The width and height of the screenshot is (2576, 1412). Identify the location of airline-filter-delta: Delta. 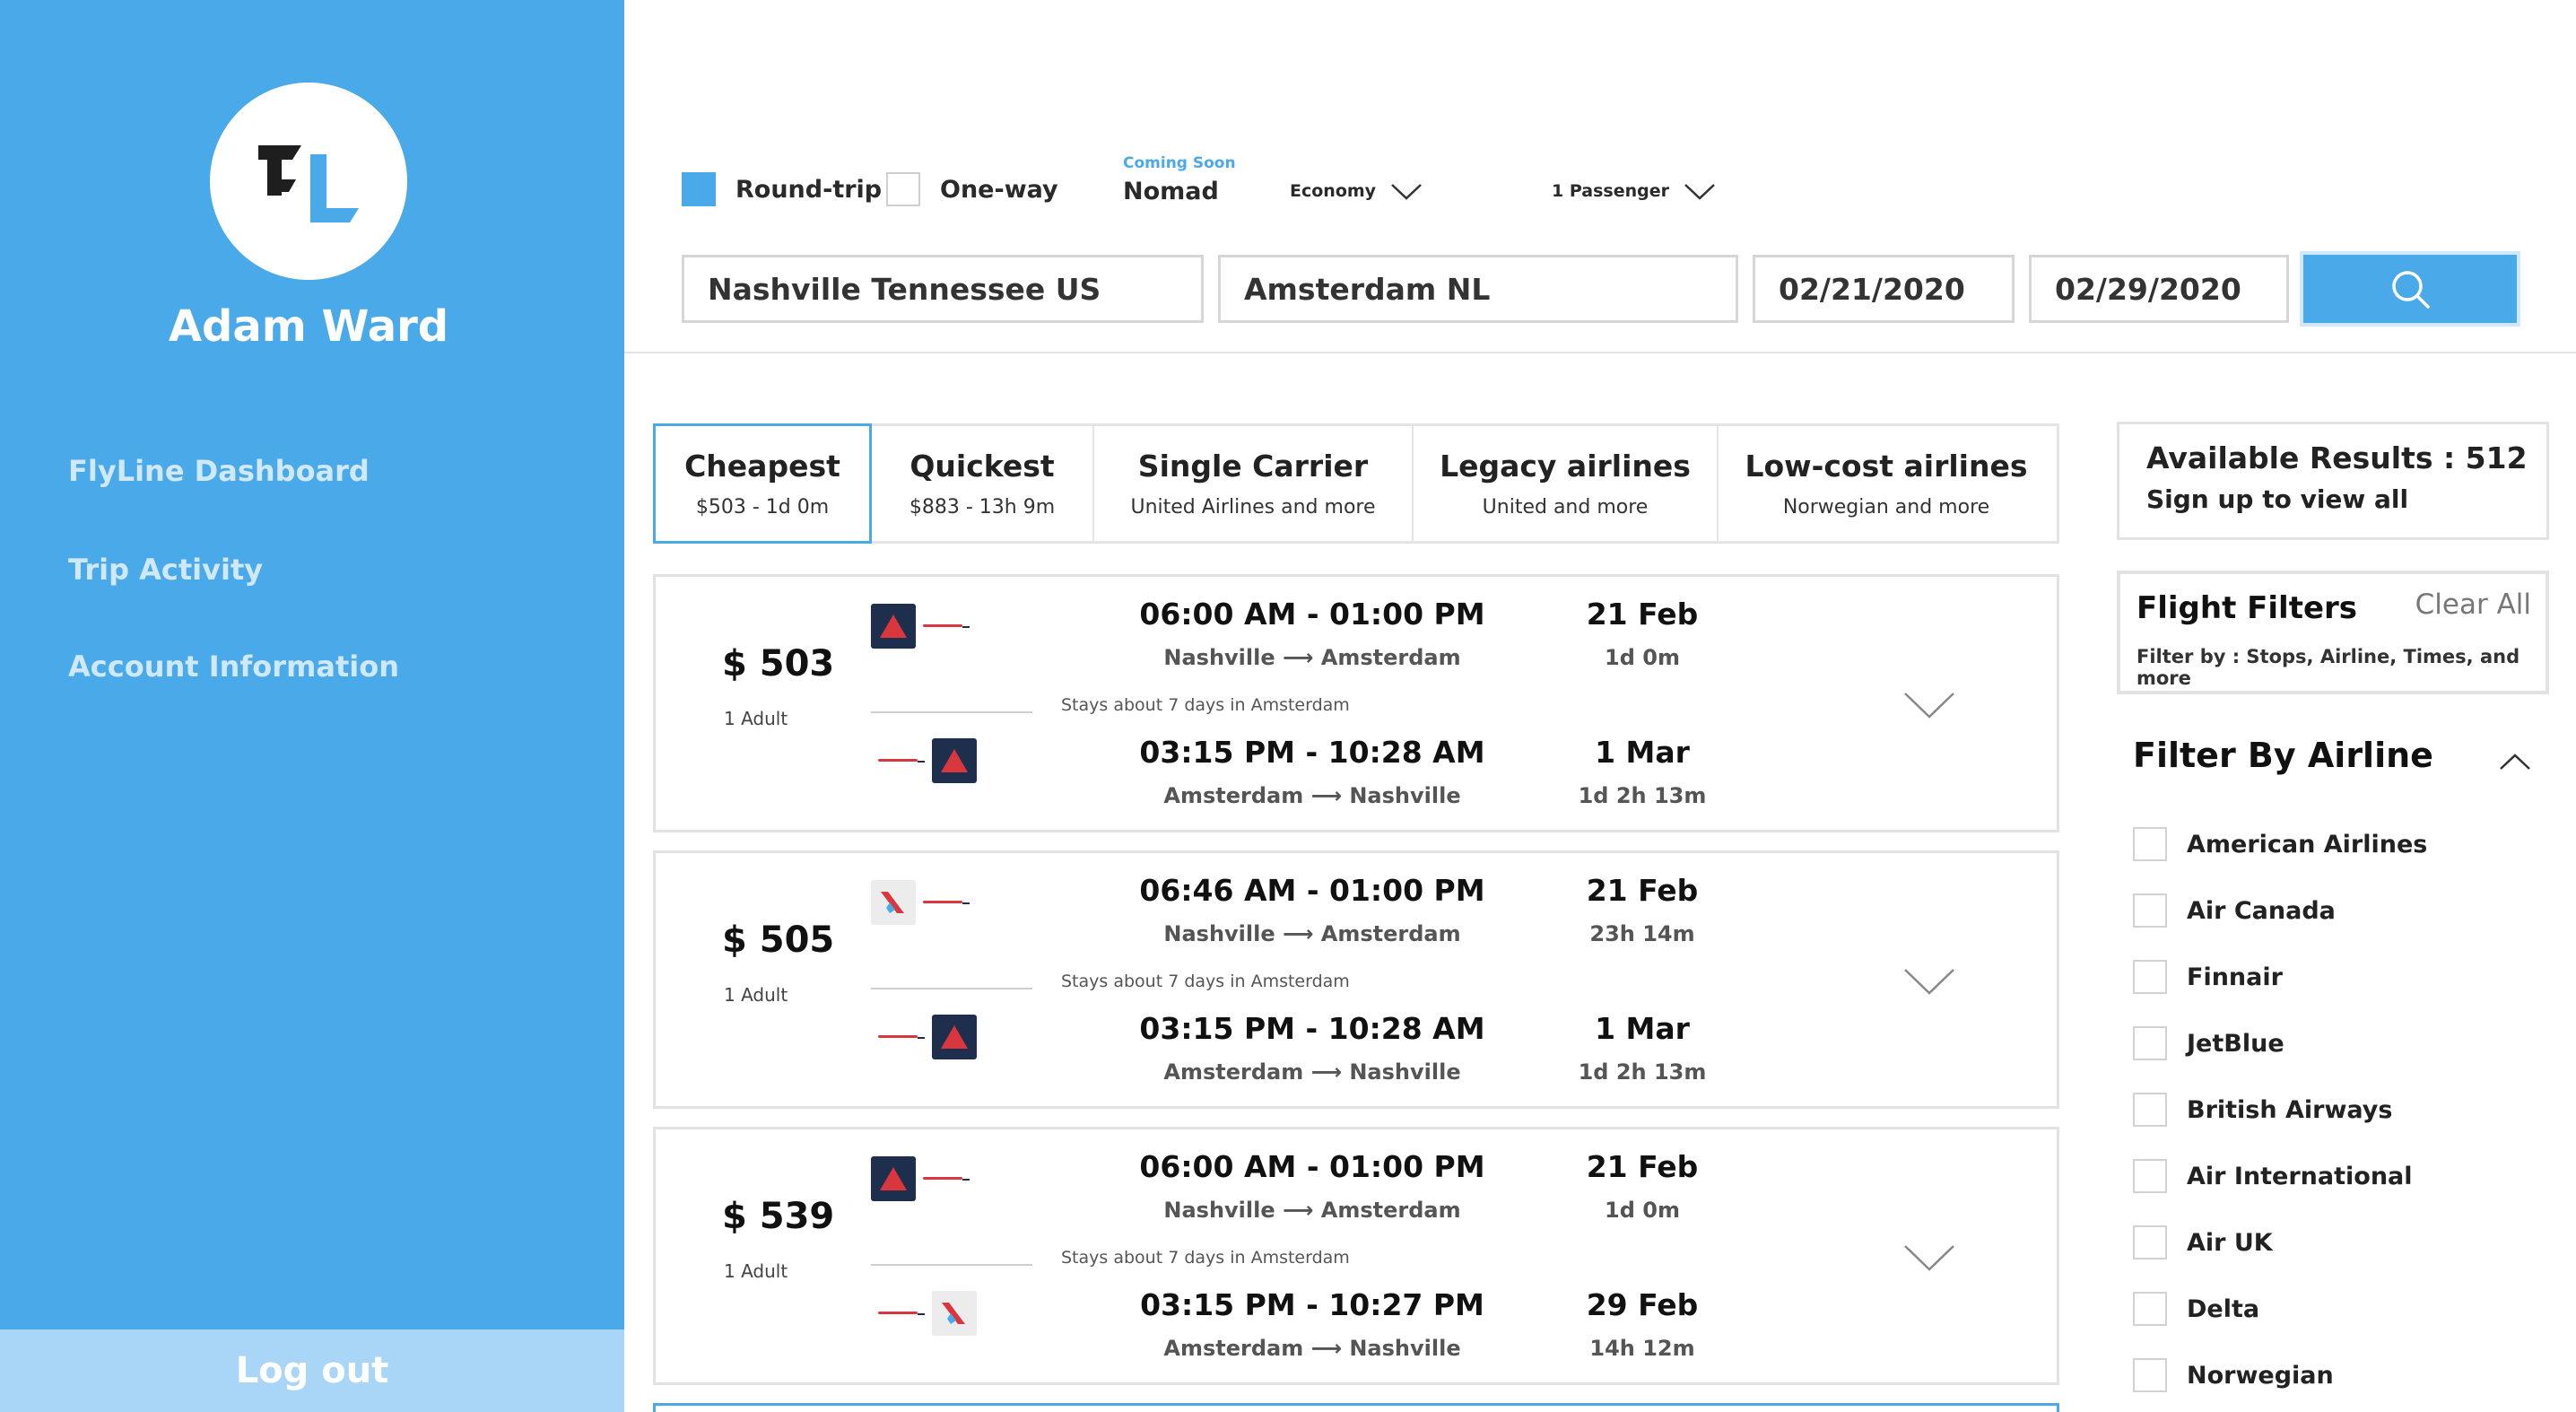
(2196, 1309).